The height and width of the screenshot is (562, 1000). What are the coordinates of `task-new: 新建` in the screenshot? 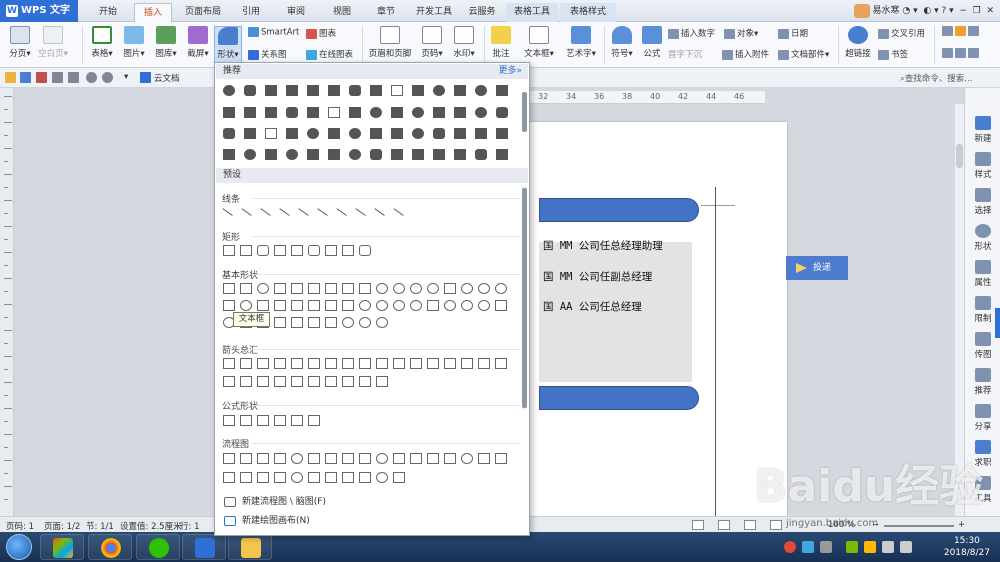 It's located at (982, 130).